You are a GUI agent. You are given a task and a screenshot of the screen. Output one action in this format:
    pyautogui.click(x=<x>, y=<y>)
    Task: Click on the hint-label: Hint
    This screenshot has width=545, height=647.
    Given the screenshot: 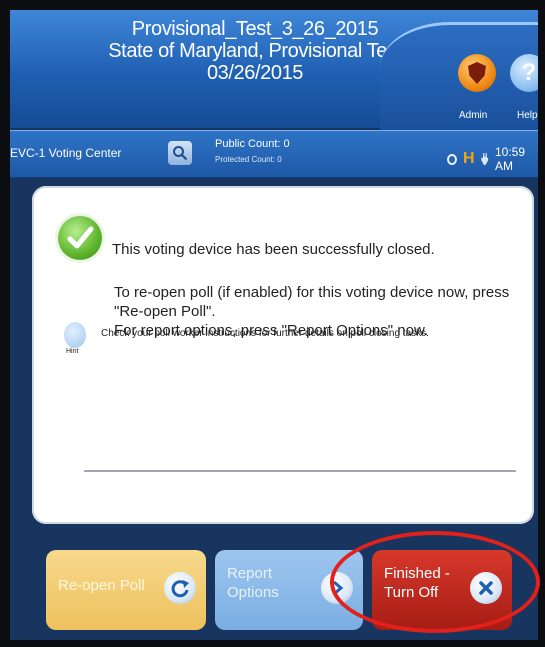 What is the action you would take?
    pyautogui.click(x=72, y=351)
    